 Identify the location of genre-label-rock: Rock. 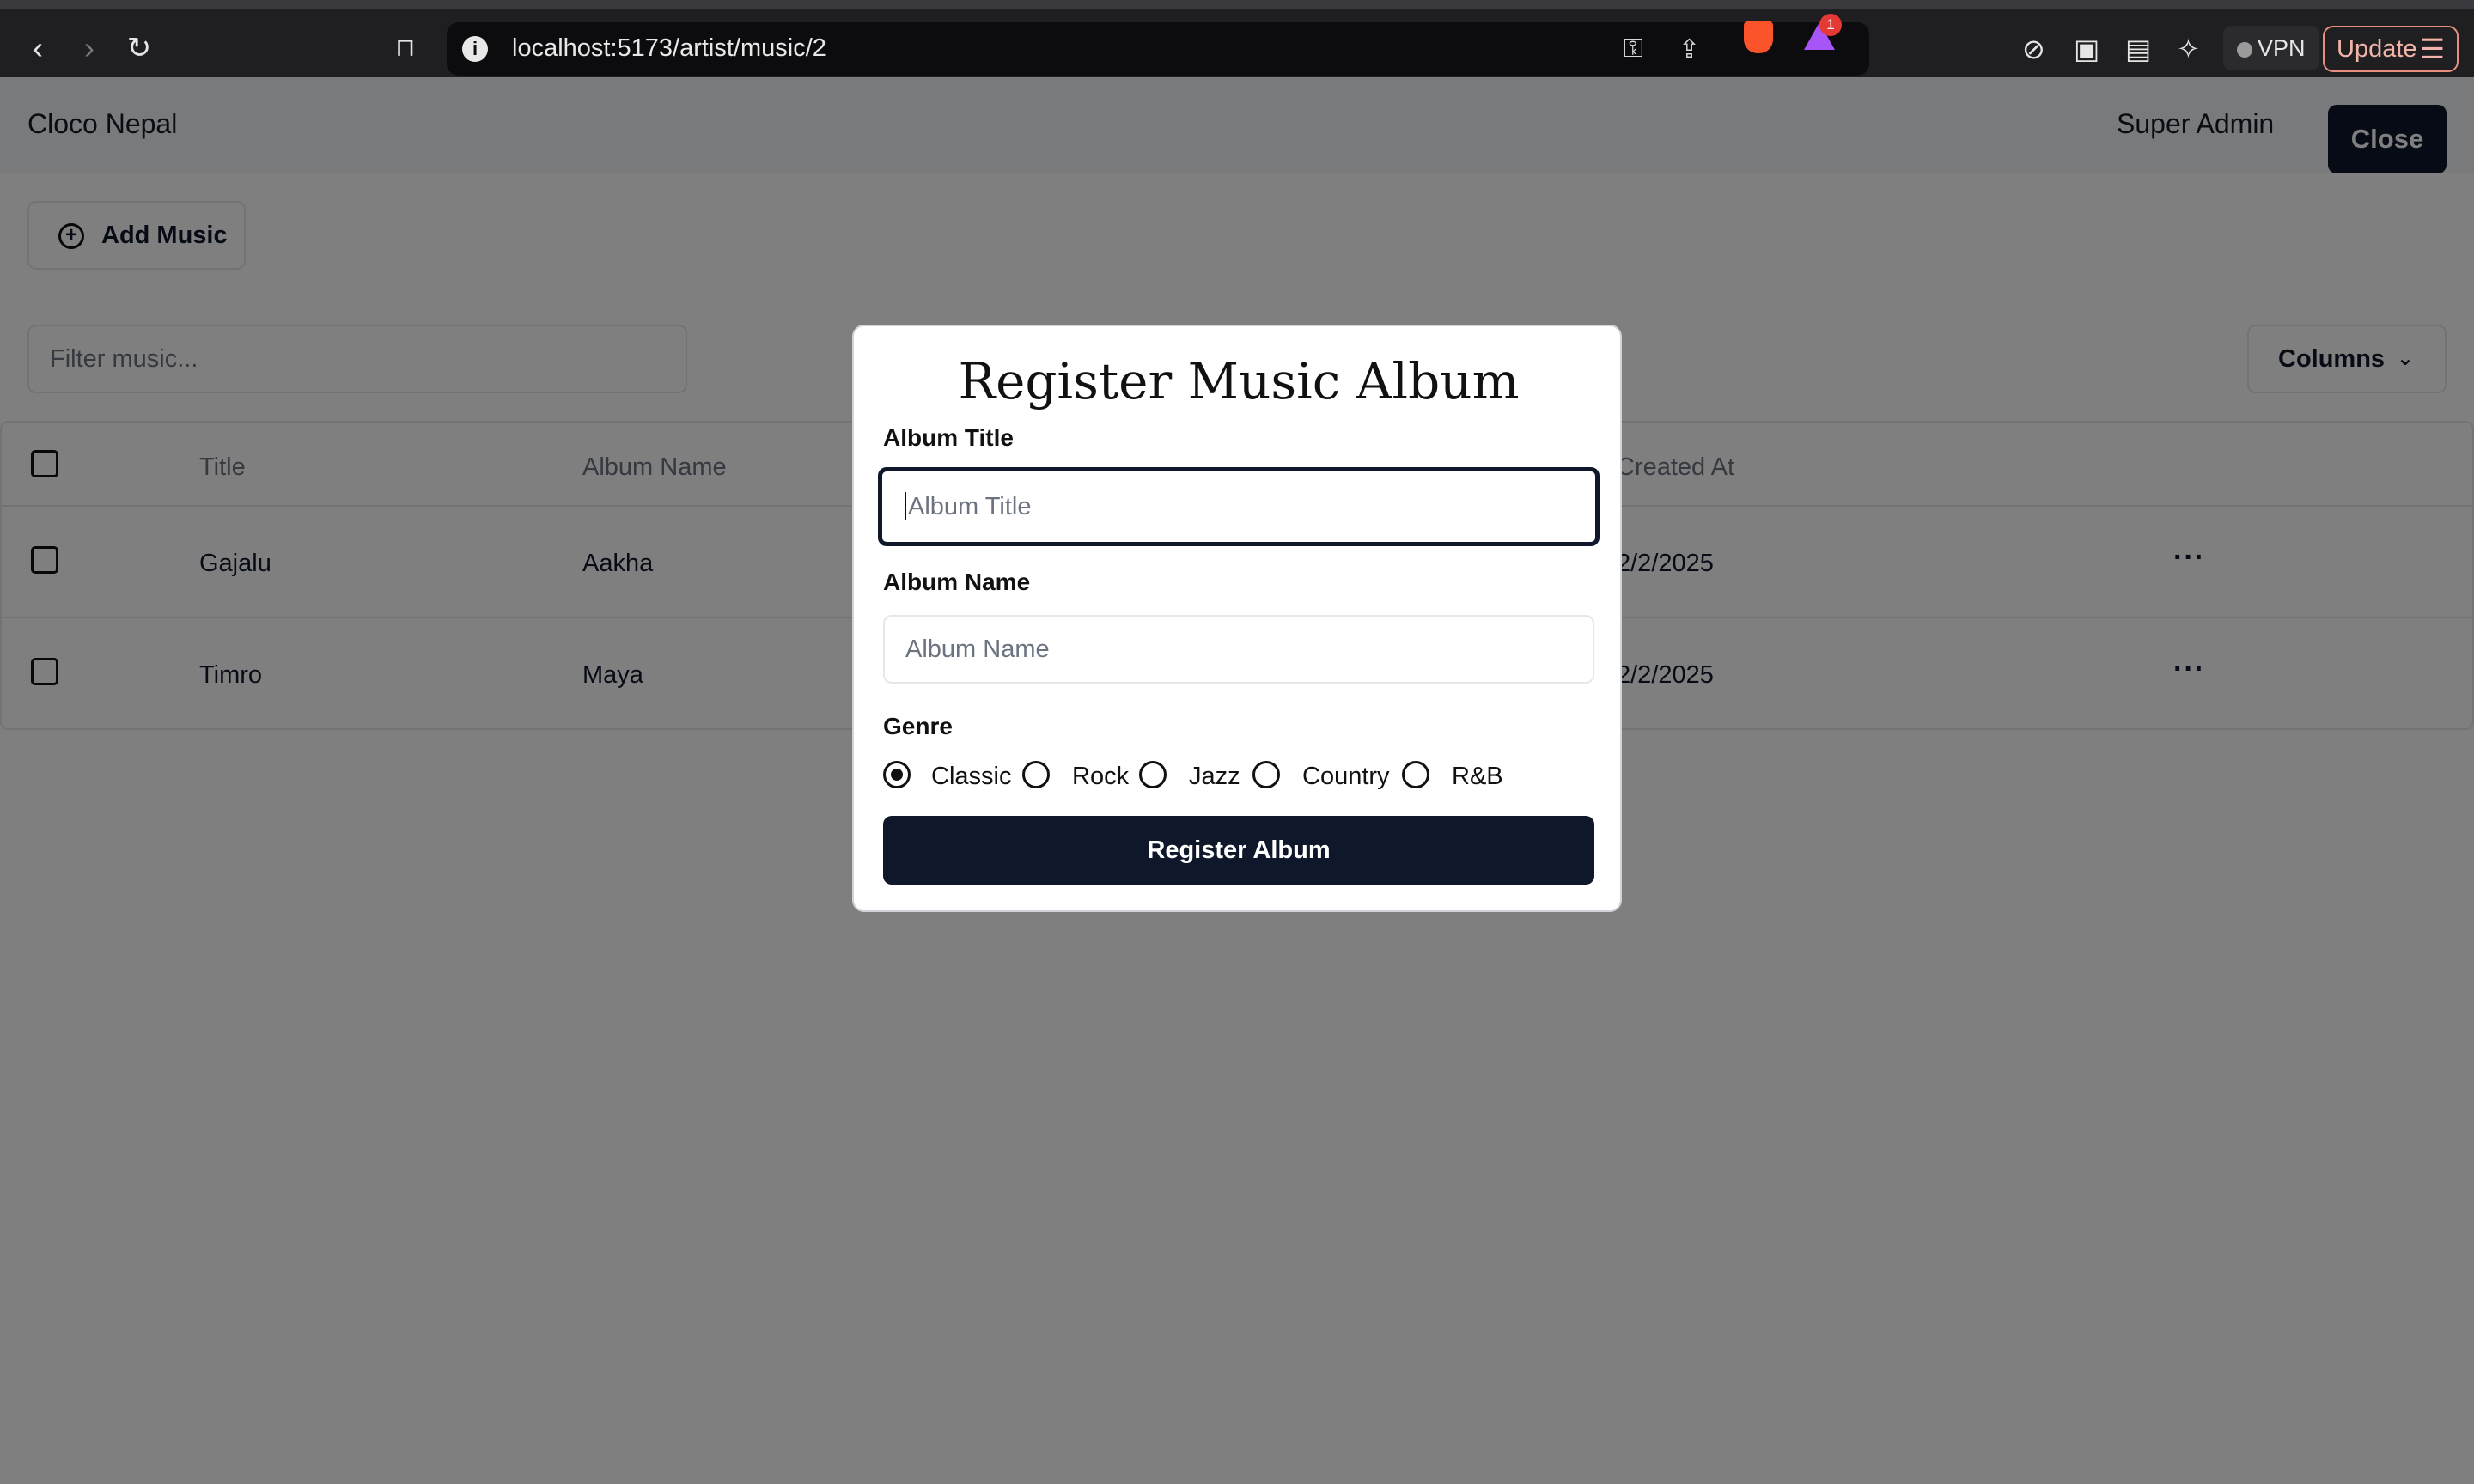
(1100, 777).